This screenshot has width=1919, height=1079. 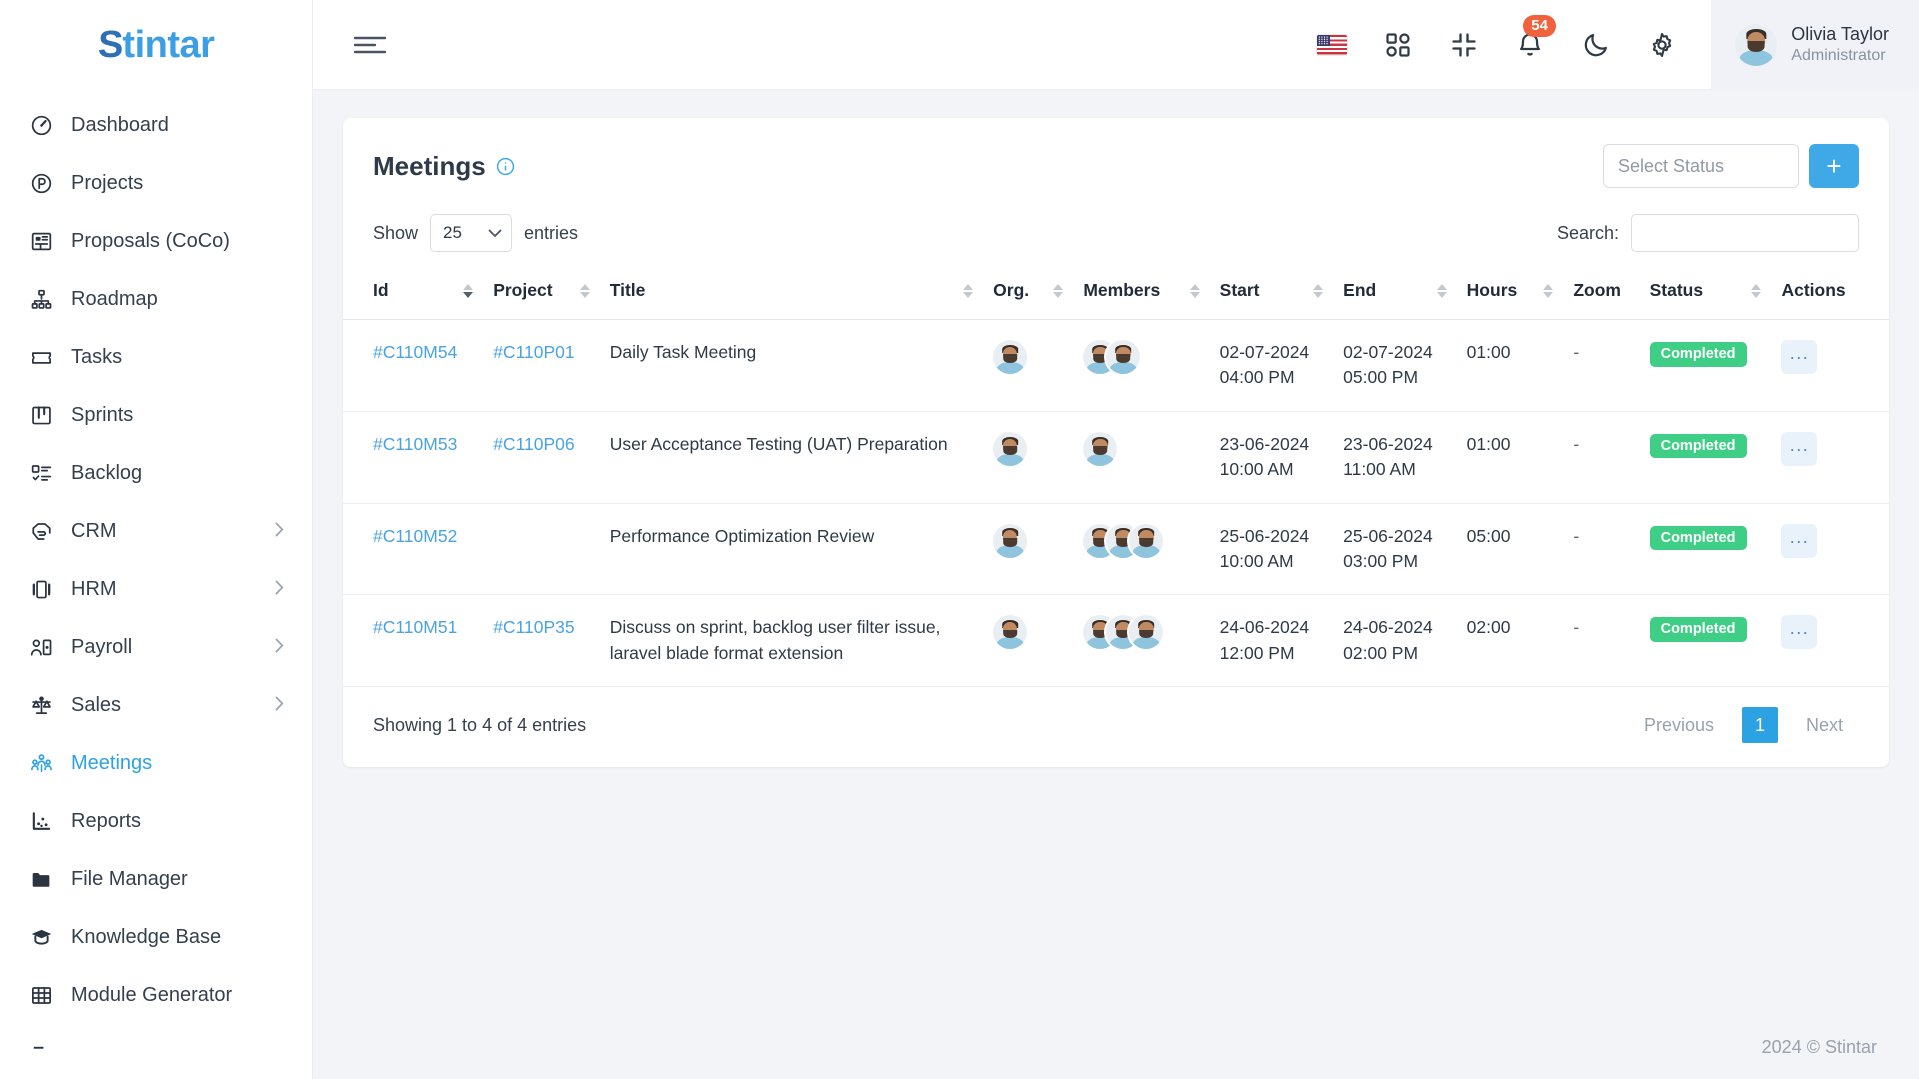 What do you see at coordinates (156, 415) in the screenshot?
I see `sidebar-item-sprints: Sprints` at bounding box center [156, 415].